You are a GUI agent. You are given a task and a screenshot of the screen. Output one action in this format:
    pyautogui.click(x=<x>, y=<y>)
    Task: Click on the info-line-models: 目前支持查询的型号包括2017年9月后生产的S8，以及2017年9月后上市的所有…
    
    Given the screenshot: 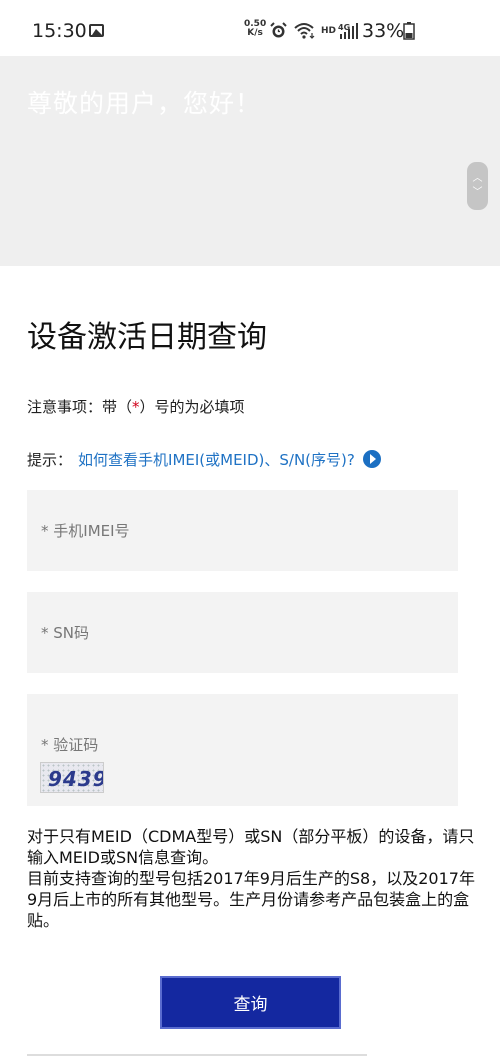 What is the action you would take?
    pyautogui.click(x=251, y=899)
    